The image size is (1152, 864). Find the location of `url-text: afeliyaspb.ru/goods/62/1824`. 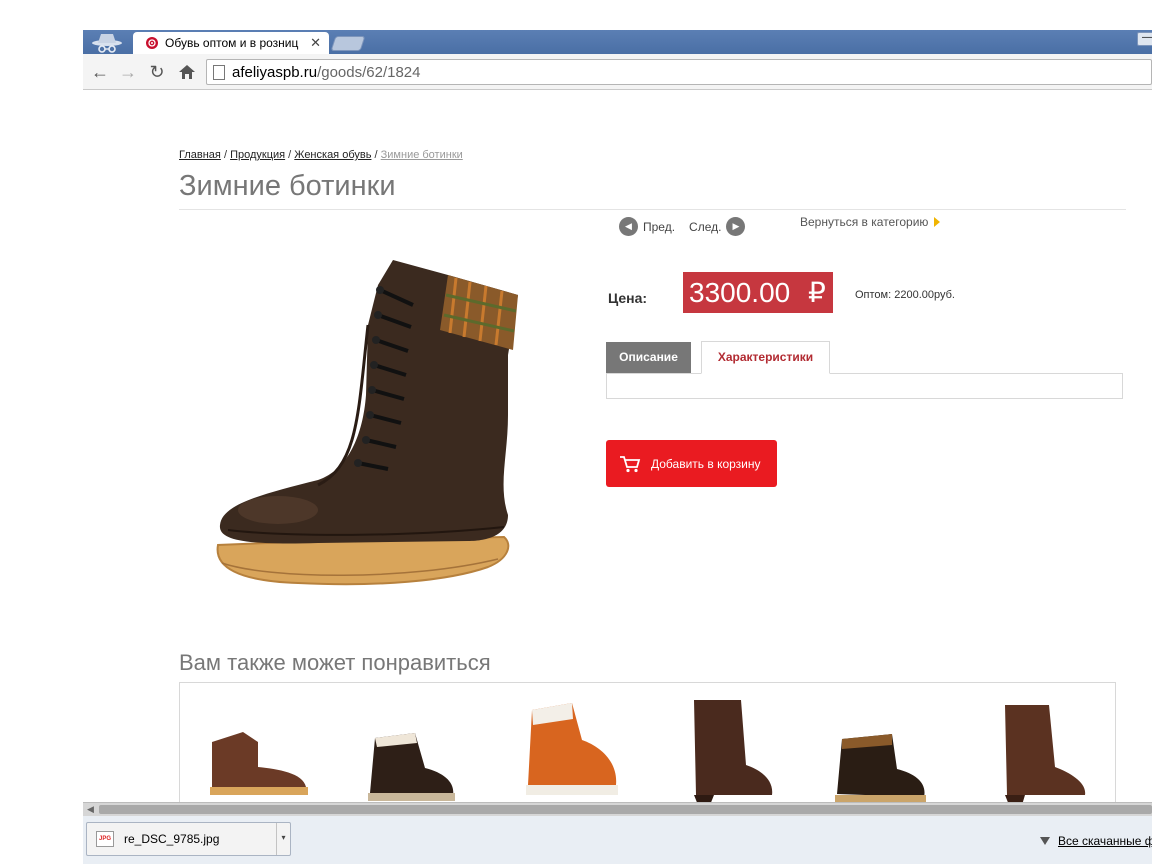

url-text: afeliyaspb.ru/goods/62/1824 is located at coordinates (326, 72).